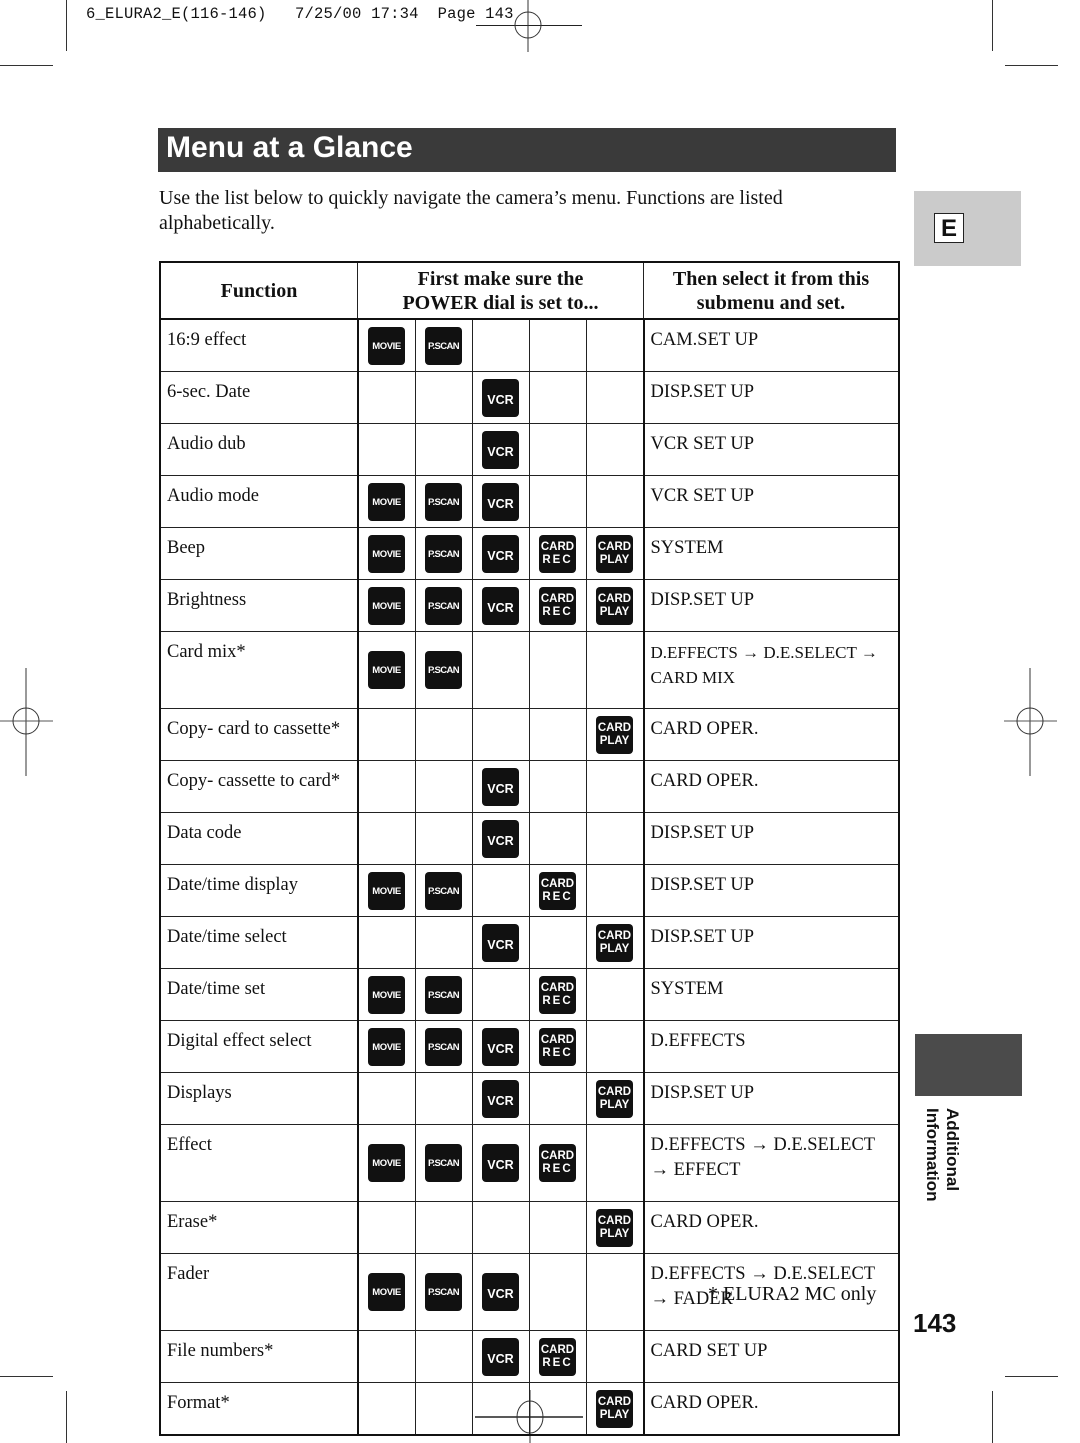  Describe the element at coordinates (771, 302) in the screenshot. I see `header-submenu-line2: submenu and set.` at that location.